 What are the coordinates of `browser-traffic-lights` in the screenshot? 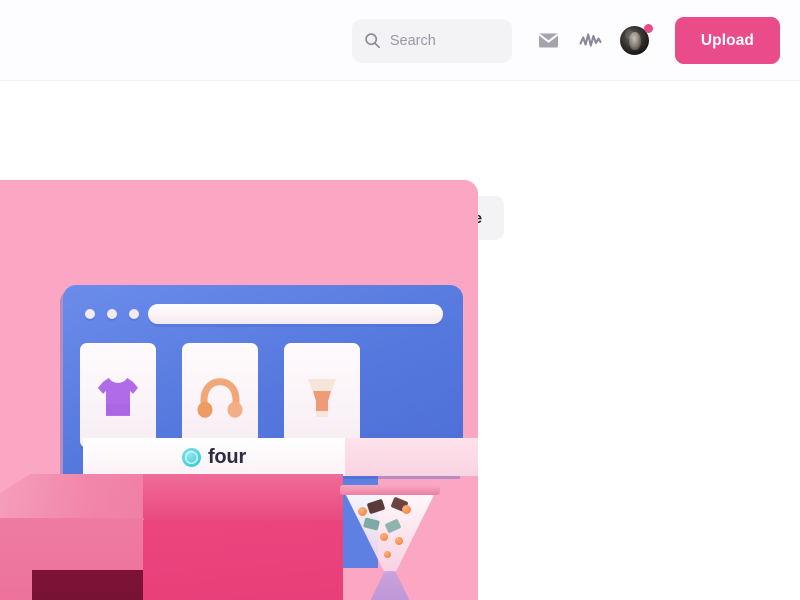 It's located at (112, 314).